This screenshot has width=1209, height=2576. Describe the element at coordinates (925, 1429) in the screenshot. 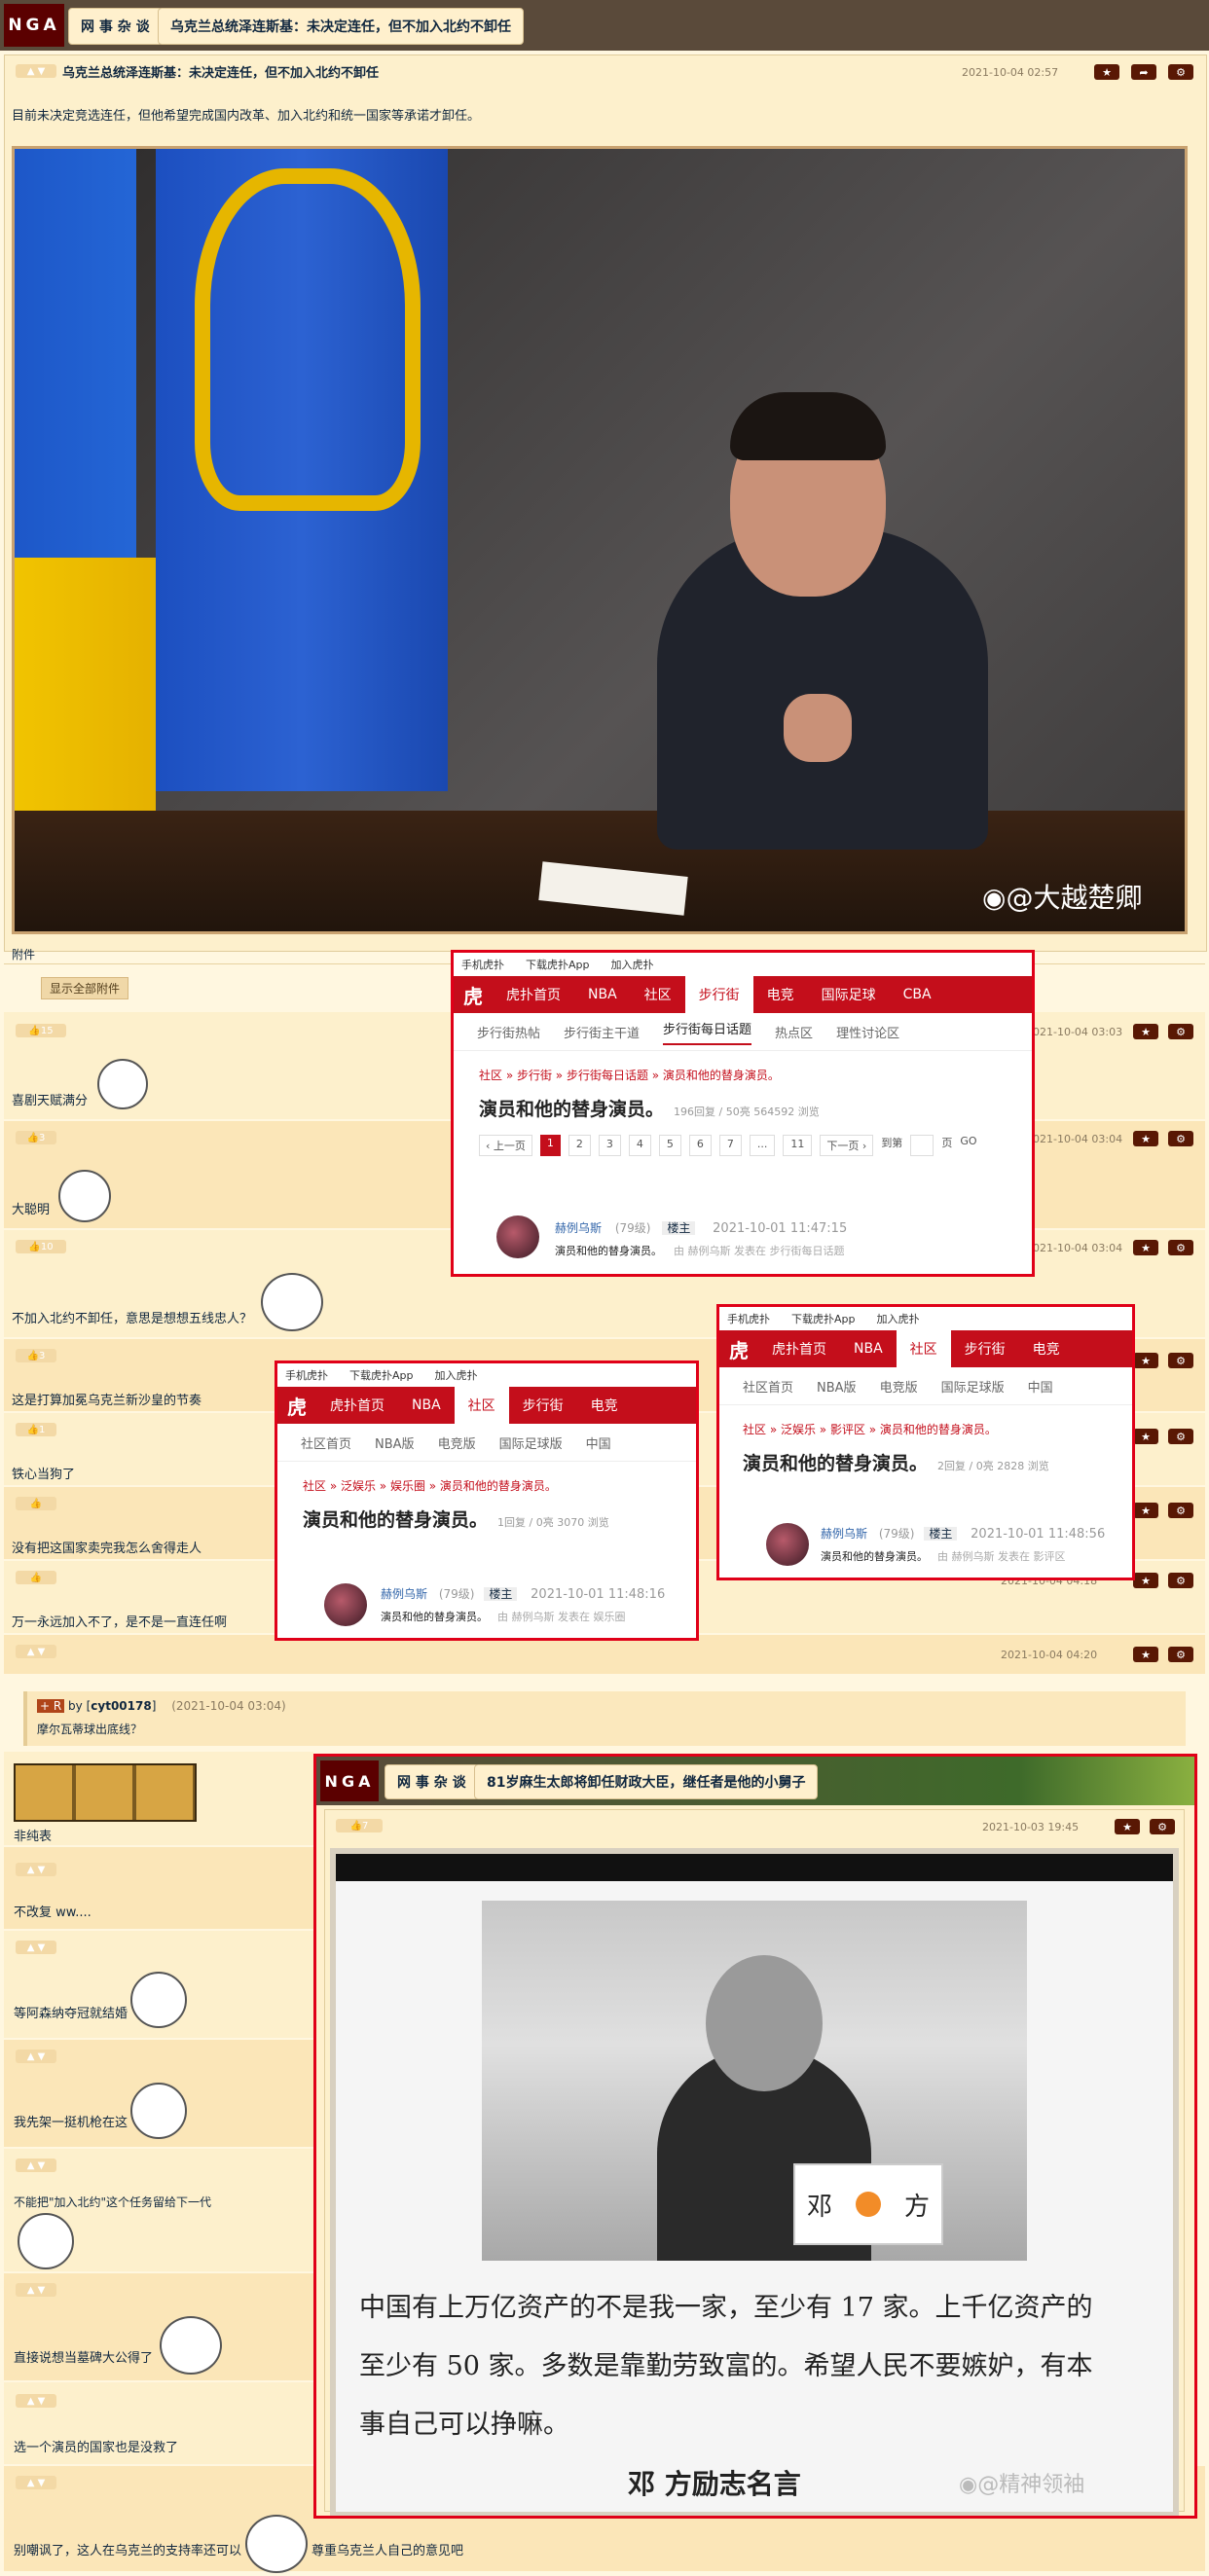

I see `hupu-breadcrumb: 社区 » 泛娱乐 » 影评区 » 演员和他的替身演员。` at that location.